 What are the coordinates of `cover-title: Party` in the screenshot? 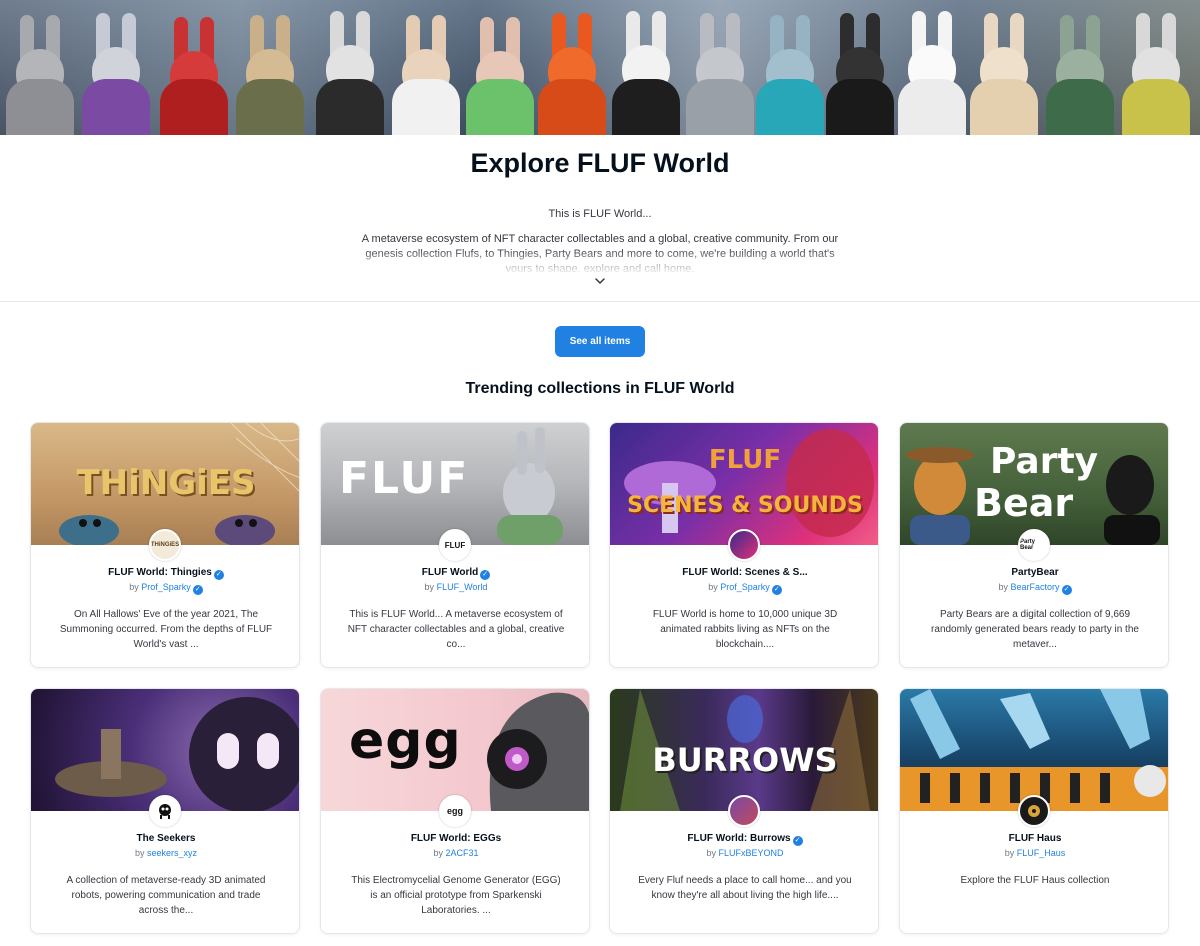 It's located at (1044, 461).